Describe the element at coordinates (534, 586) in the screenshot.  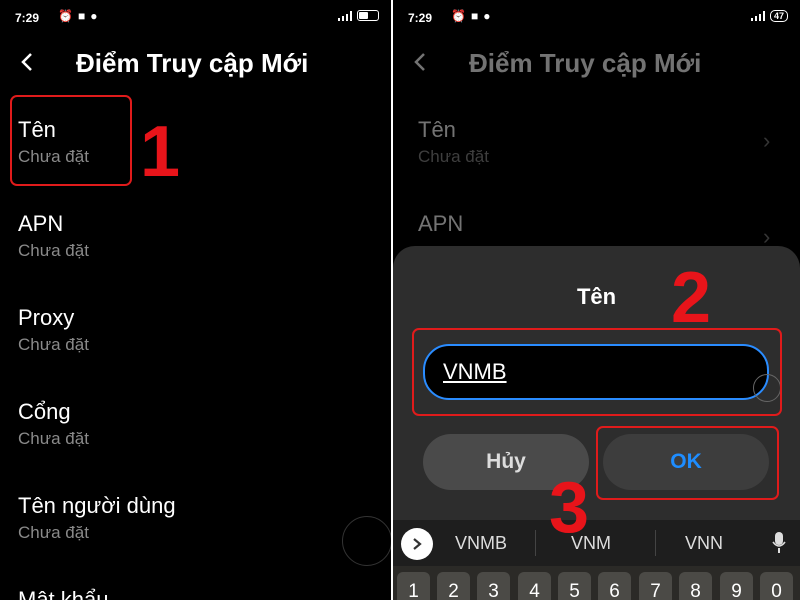
I see `key-4: 4` at that location.